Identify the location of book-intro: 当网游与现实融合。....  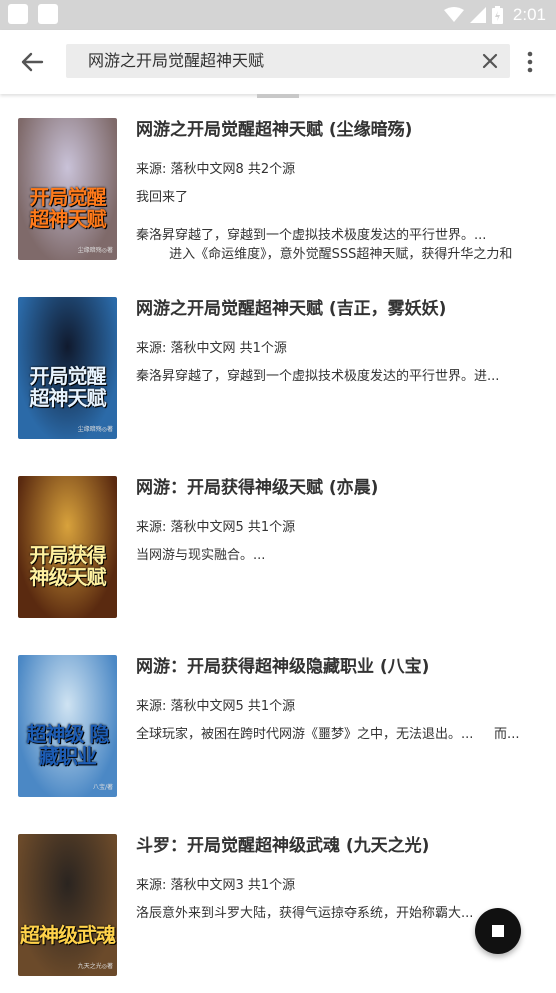
(201, 555).